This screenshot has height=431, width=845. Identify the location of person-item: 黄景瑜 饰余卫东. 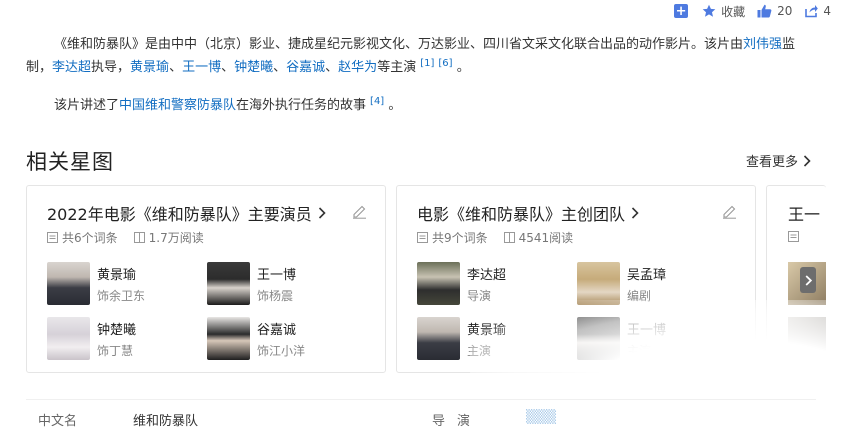
(122, 284).